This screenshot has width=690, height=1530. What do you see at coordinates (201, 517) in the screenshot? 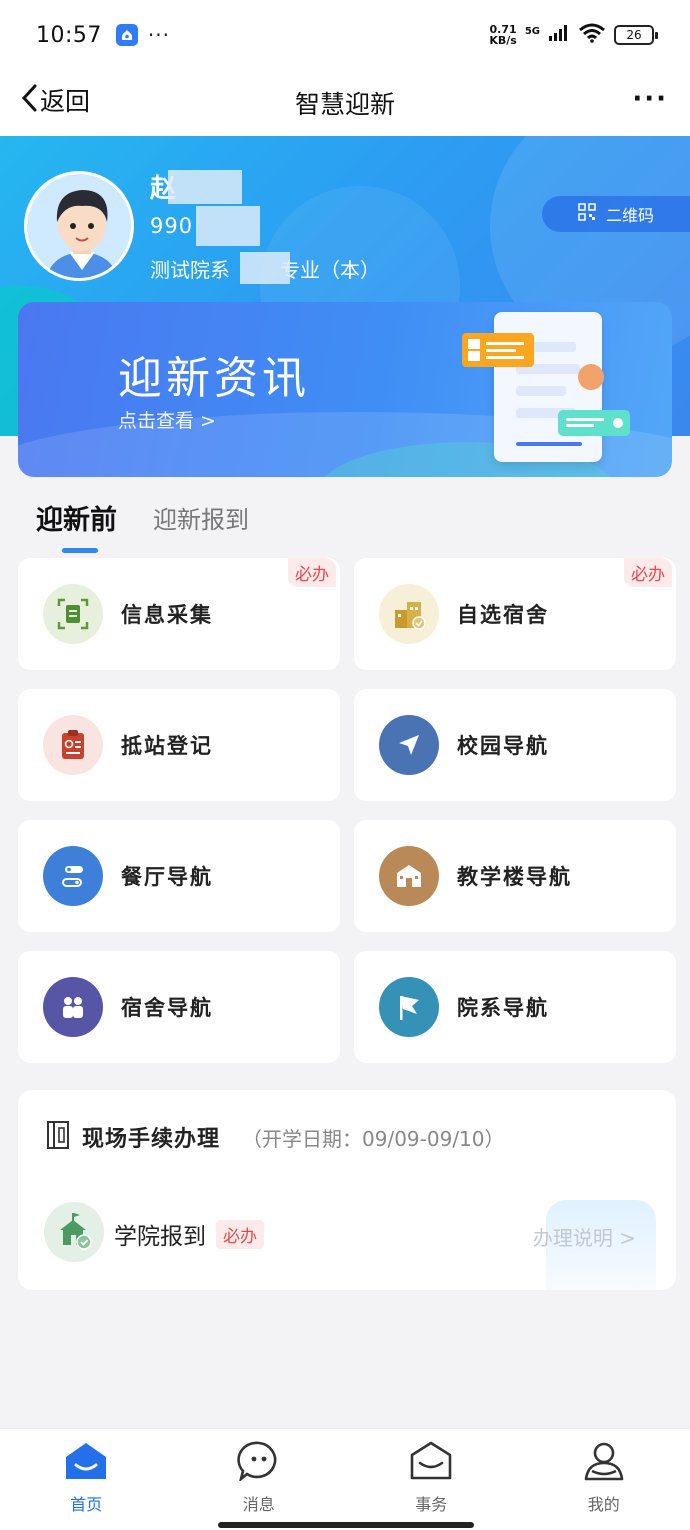
I see `tab-enrollment-checkin: 迎新报到` at bounding box center [201, 517].